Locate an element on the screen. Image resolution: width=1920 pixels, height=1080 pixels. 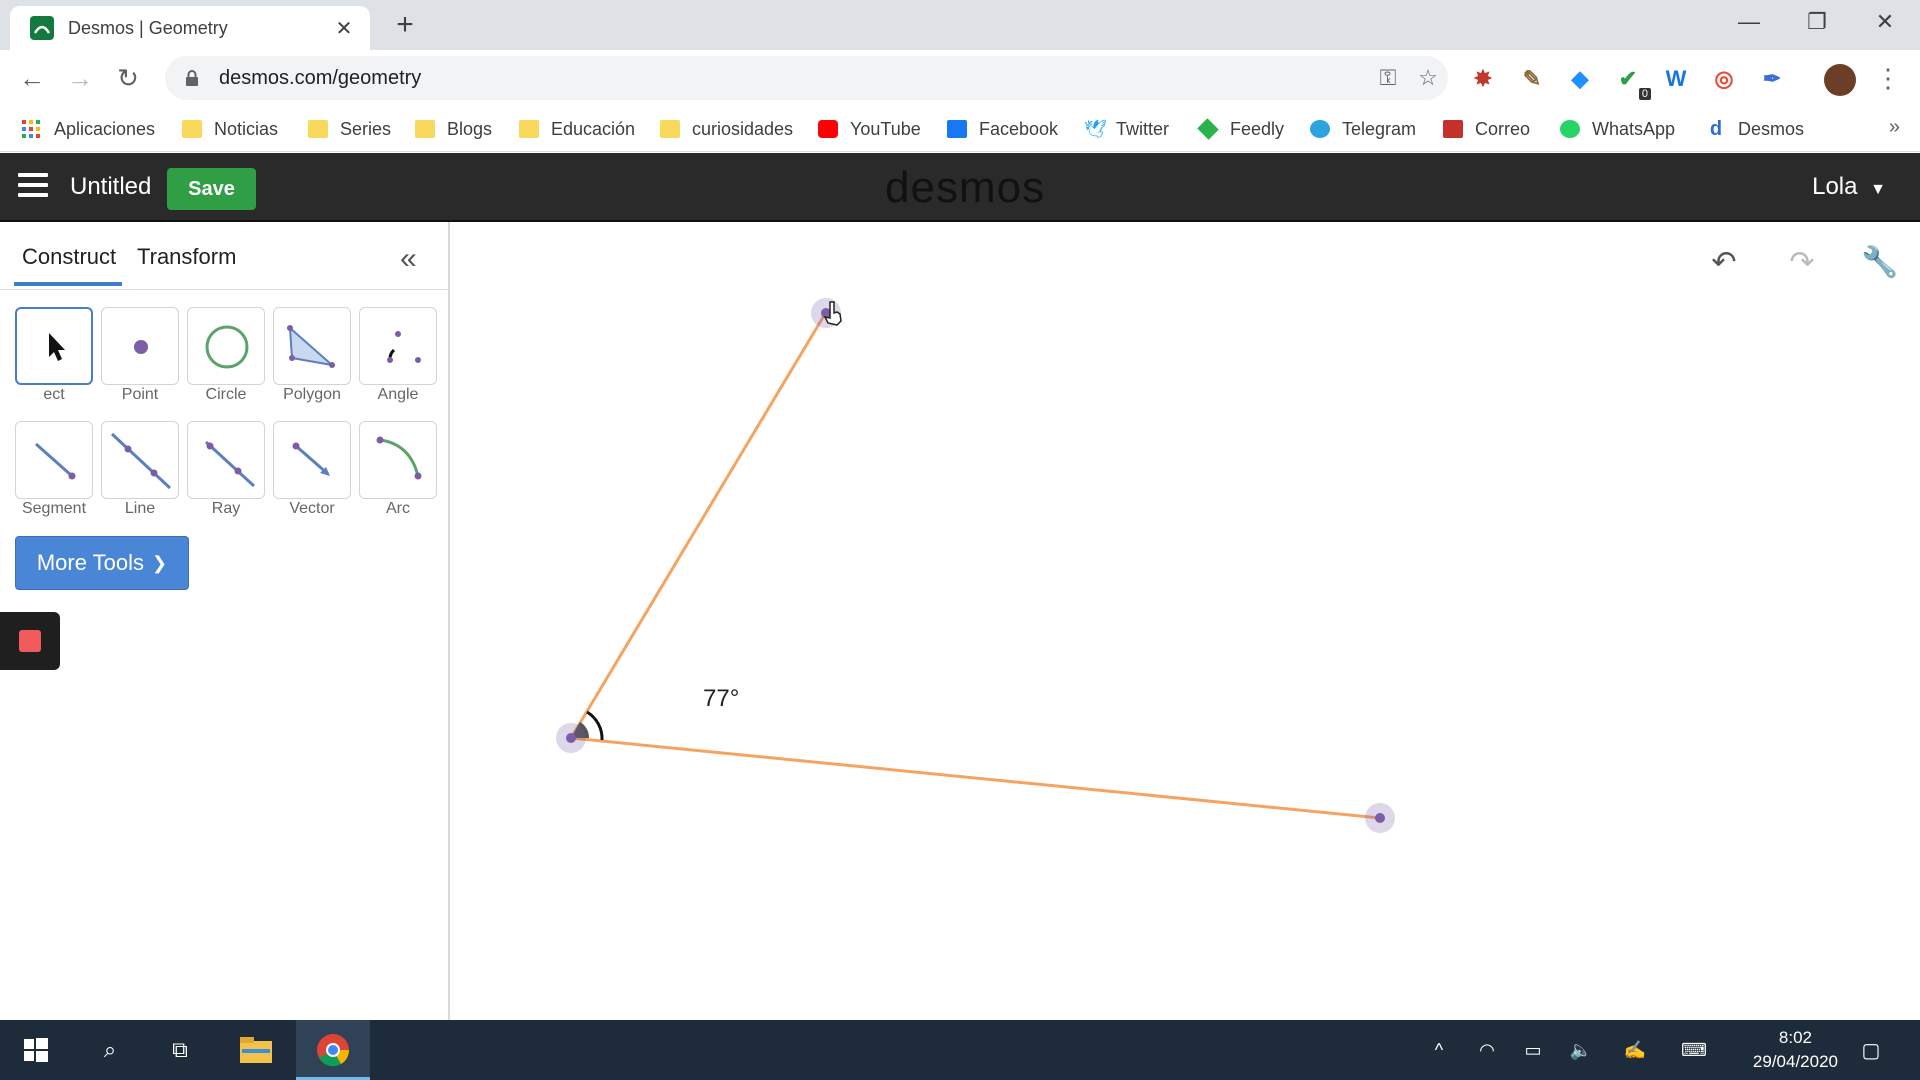
extension-feather-icon: ✒ is located at coordinates (1772, 79).